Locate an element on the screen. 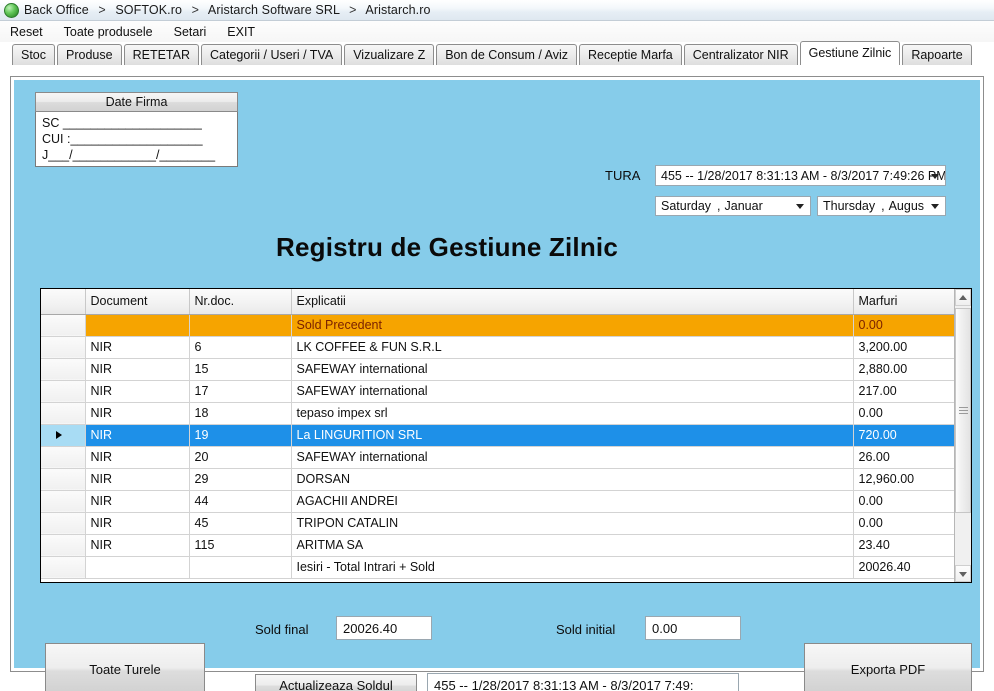 The height and width of the screenshot is (691, 994). table-row: NIR 17 SAFEWAY international 217.00 is located at coordinates (497, 391).